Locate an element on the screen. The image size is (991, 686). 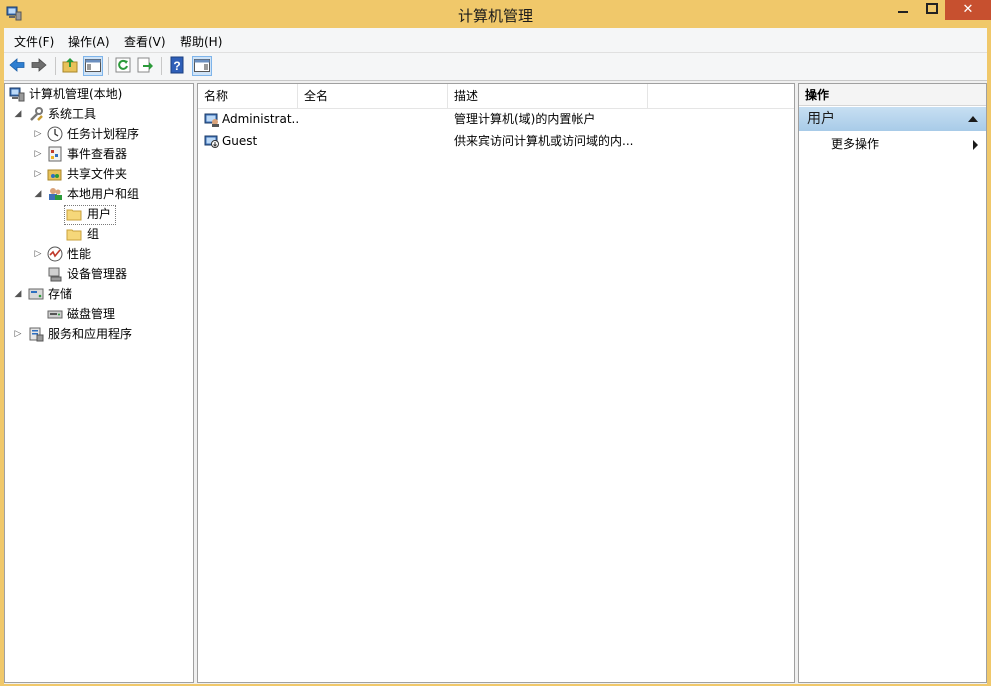
menu-view: 查看(V) is located at coordinates (145, 41).